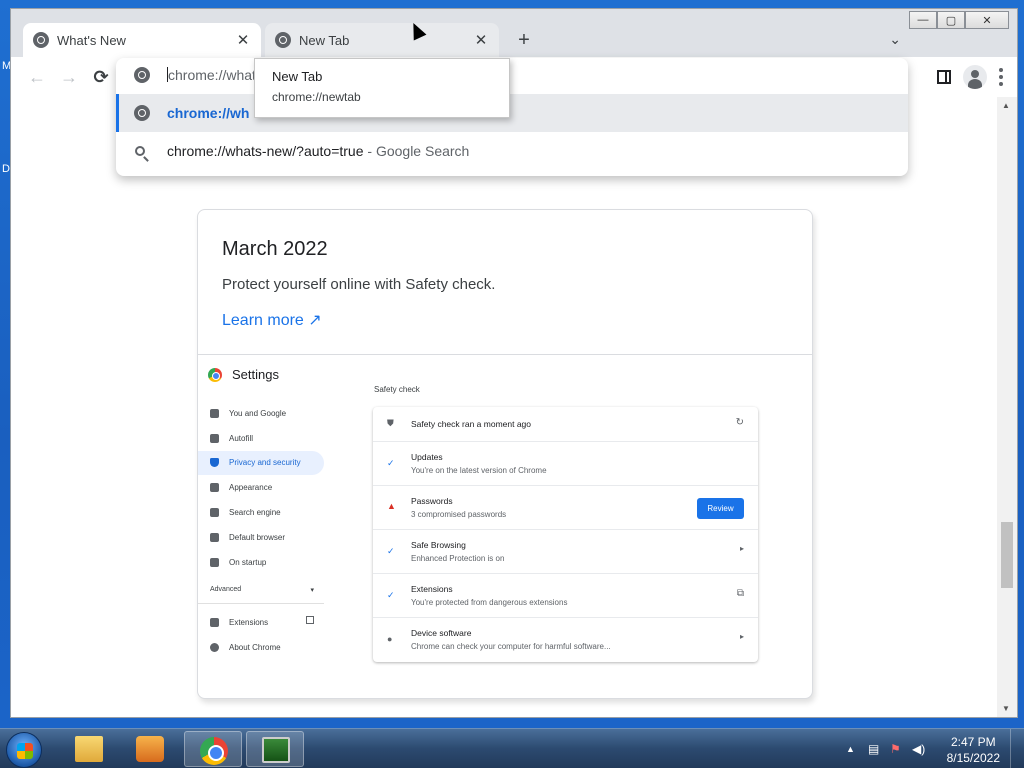 The height and width of the screenshot is (768, 1024). Describe the element at coordinates (324, 40) in the screenshot. I see `tab-label: New Tab` at that location.